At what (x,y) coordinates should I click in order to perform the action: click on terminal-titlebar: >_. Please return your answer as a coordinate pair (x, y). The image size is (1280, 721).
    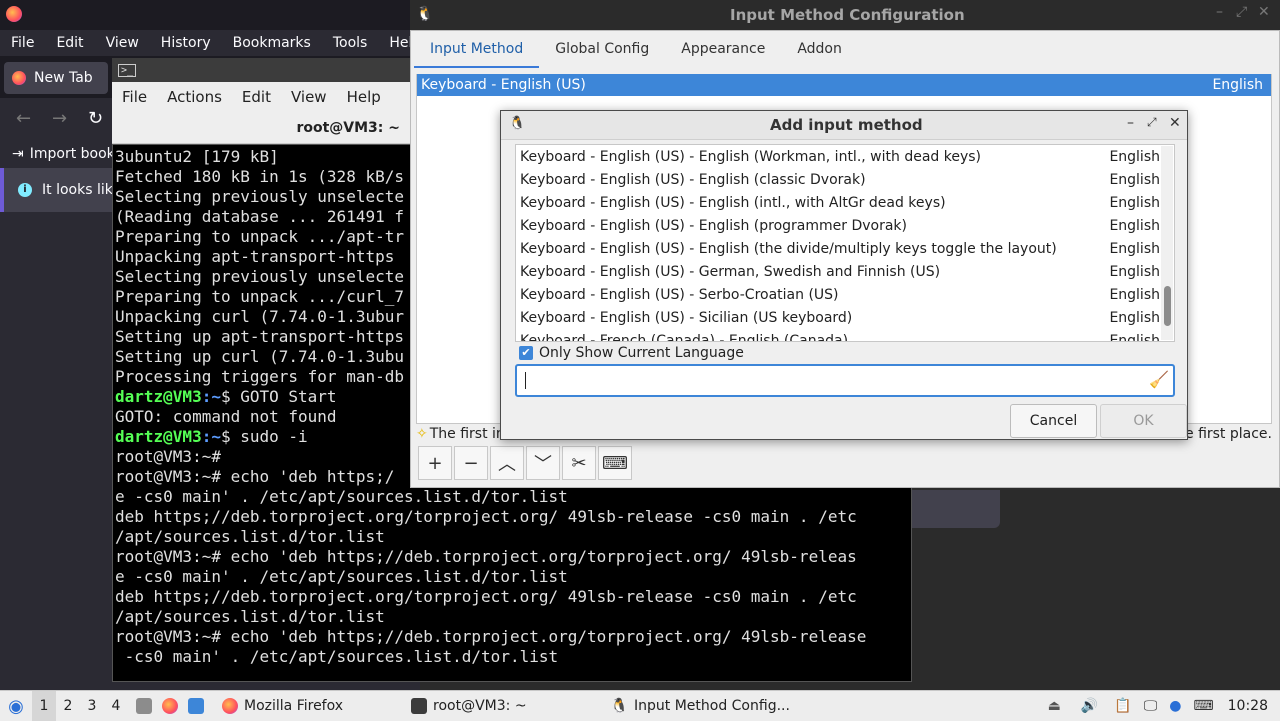
    Looking at the image, I should click on (262, 70).